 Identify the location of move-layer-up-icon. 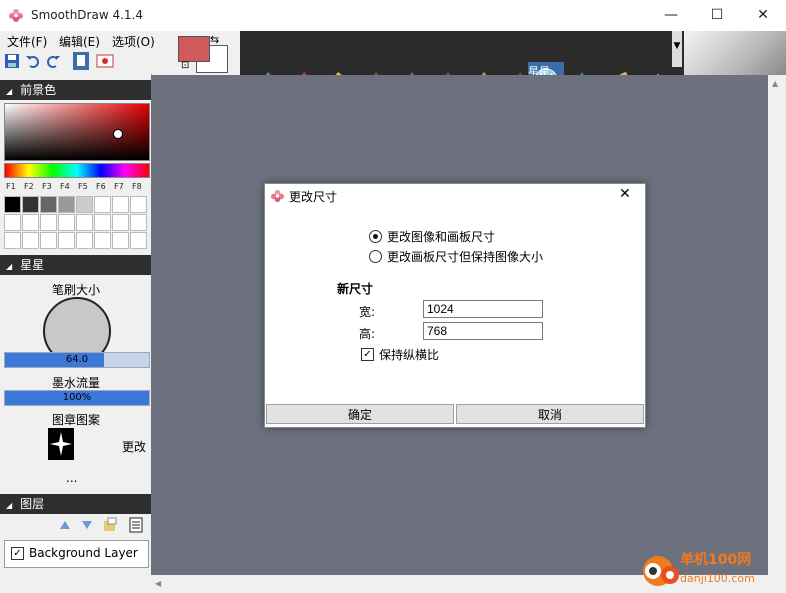
(65, 525).